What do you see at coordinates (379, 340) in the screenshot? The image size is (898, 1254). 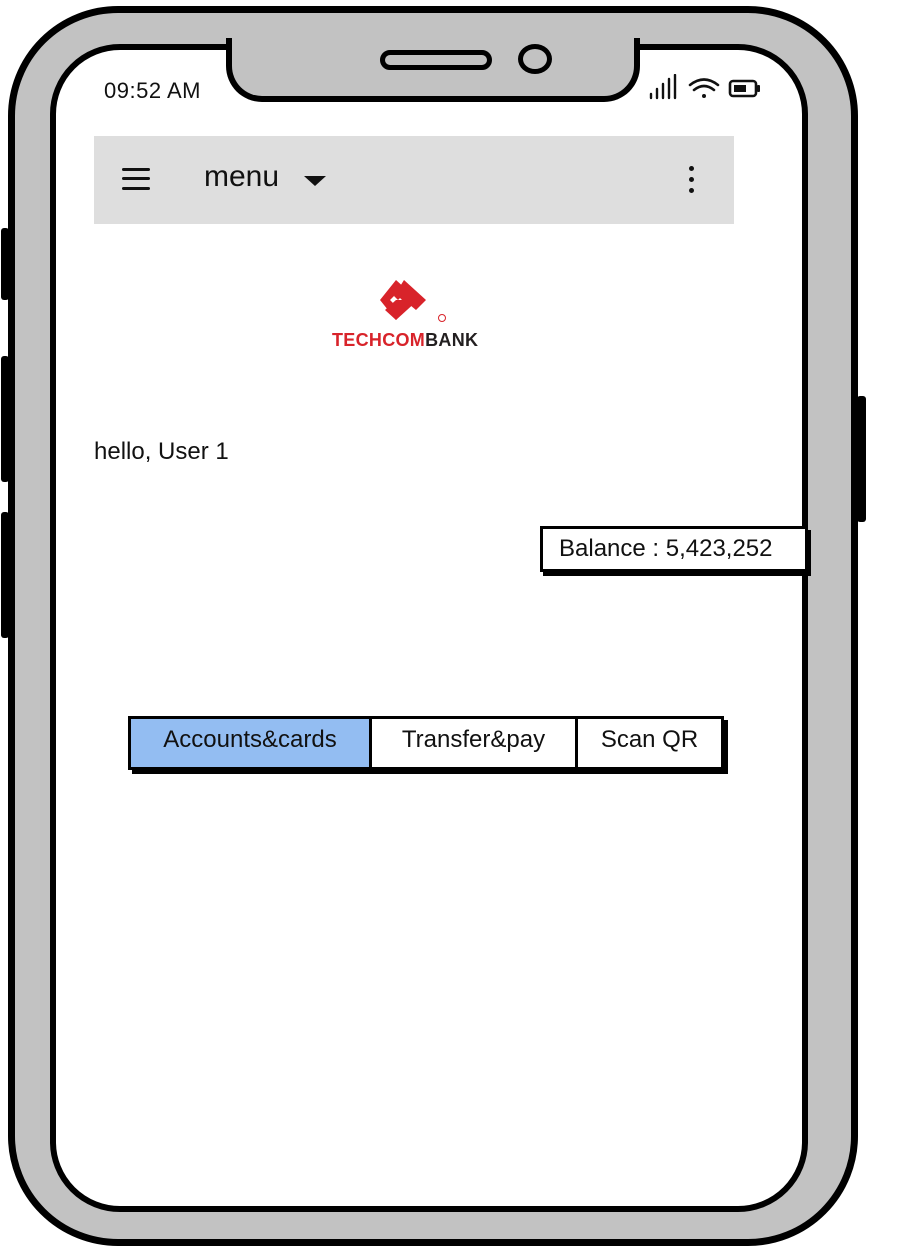 I see `logo-text-red: TECHCOM` at bounding box center [379, 340].